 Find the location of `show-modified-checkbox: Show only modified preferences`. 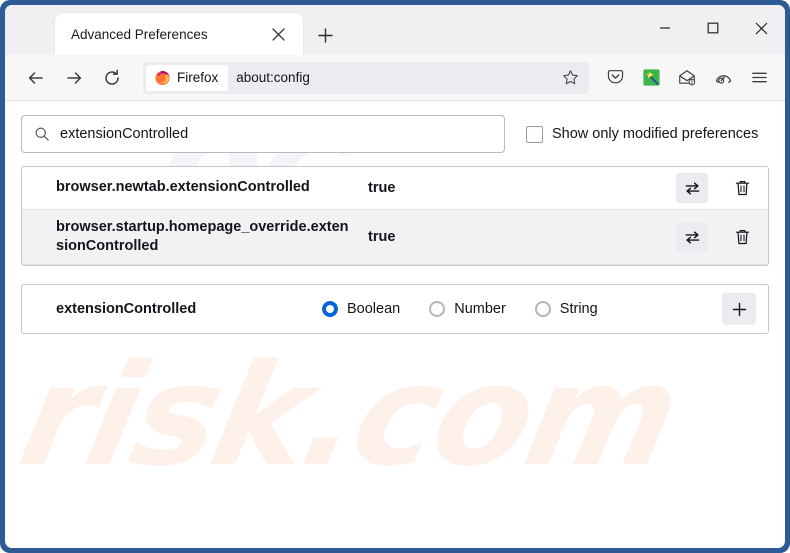

show-modified-checkbox: Show only modified preferences is located at coordinates (642, 134).